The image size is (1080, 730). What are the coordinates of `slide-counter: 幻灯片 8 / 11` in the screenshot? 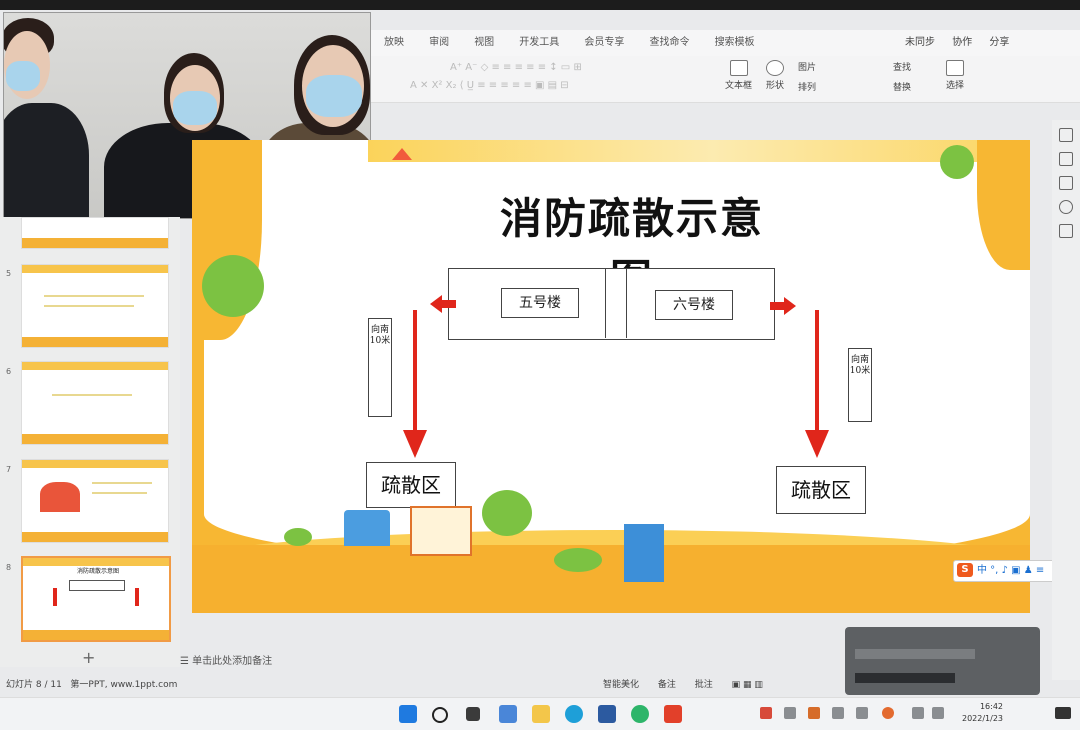 It's located at (34, 685).